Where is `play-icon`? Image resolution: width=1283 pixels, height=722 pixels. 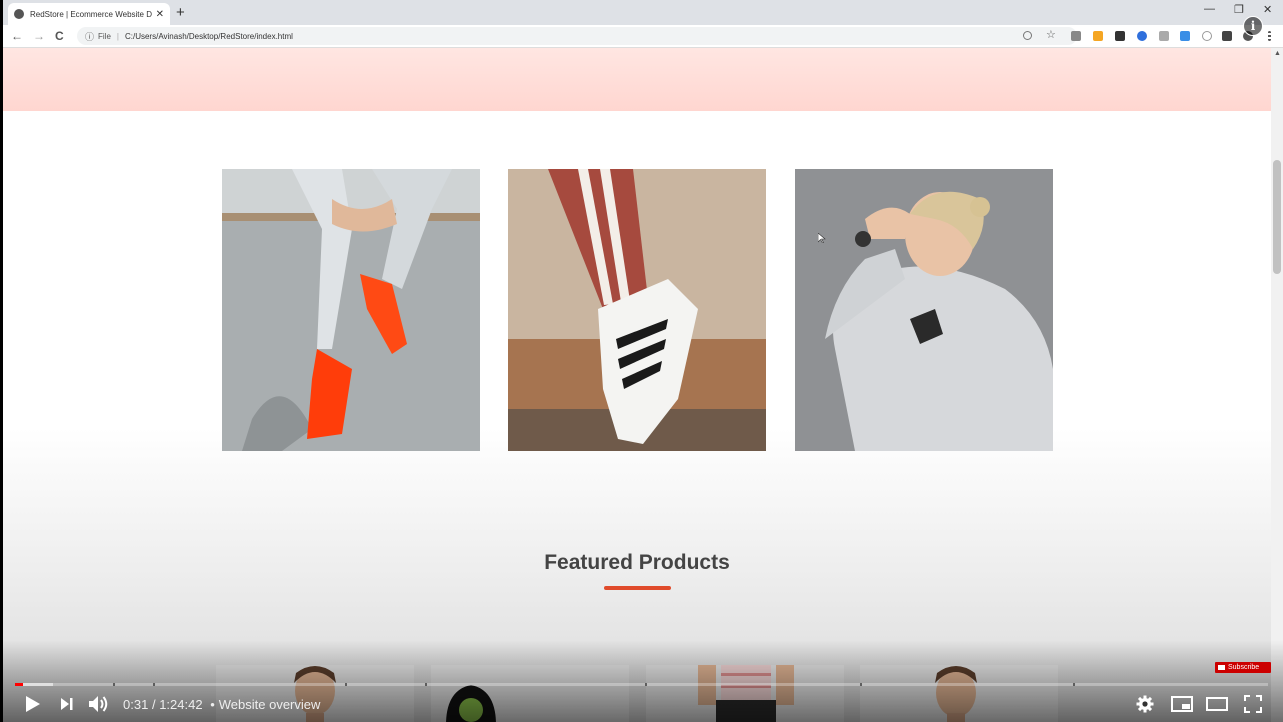 play-icon is located at coordinates (33, 704).